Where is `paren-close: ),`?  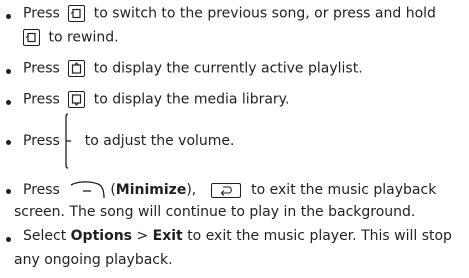 paren-close: ), is located at coordinates (191, 190).